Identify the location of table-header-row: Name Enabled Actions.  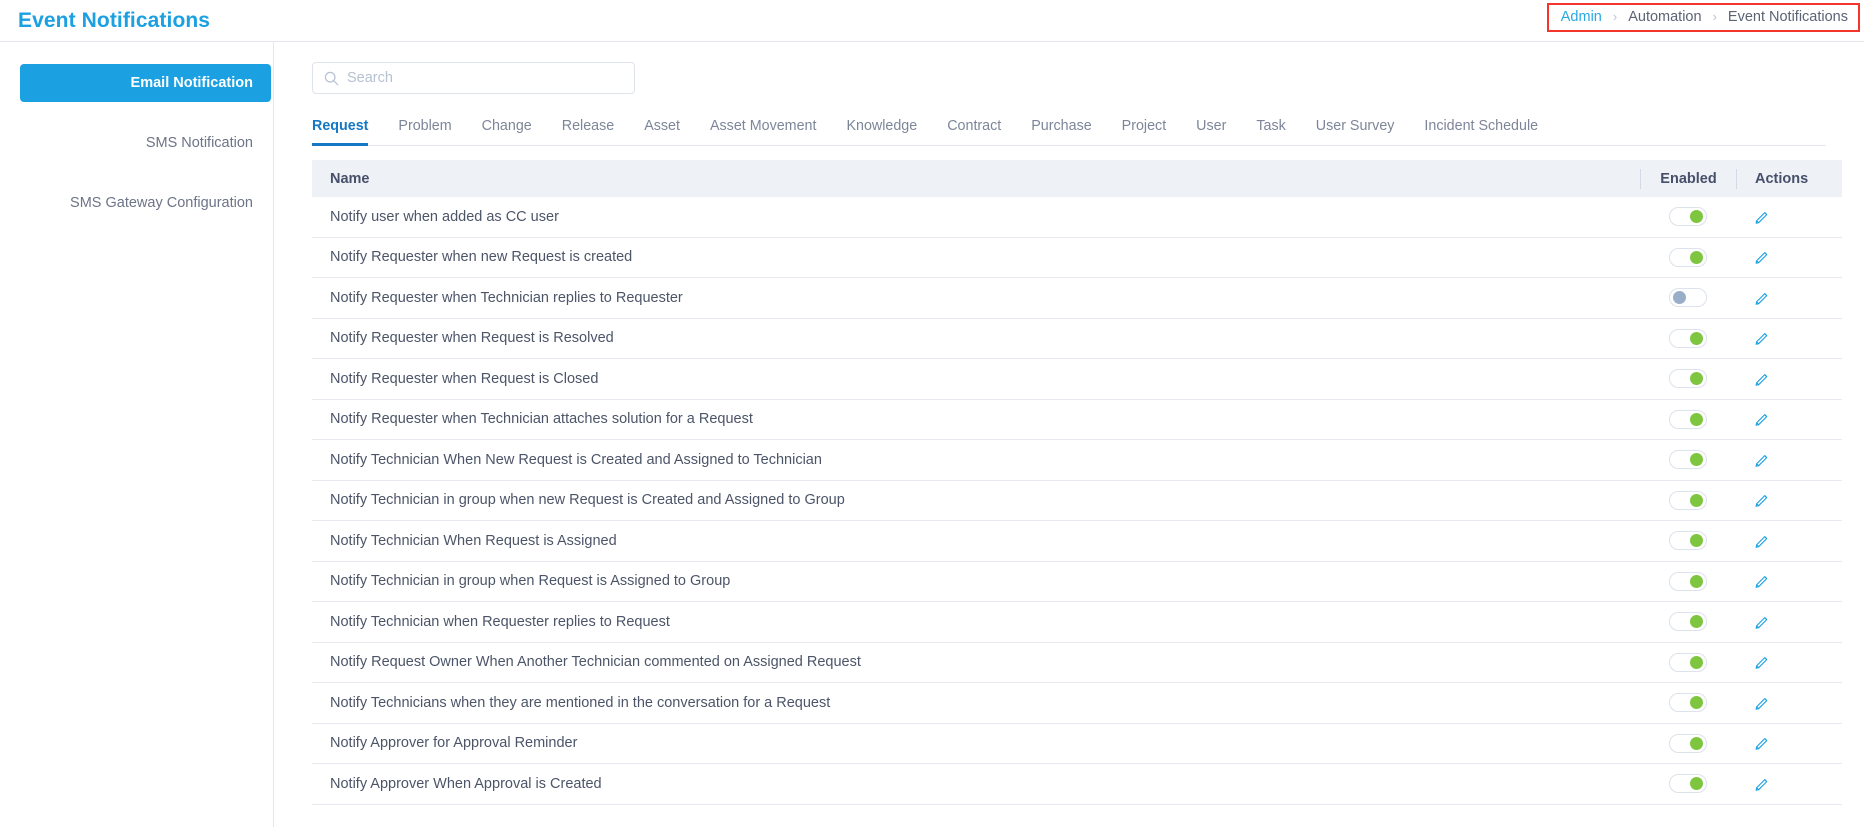
(1077, 178).